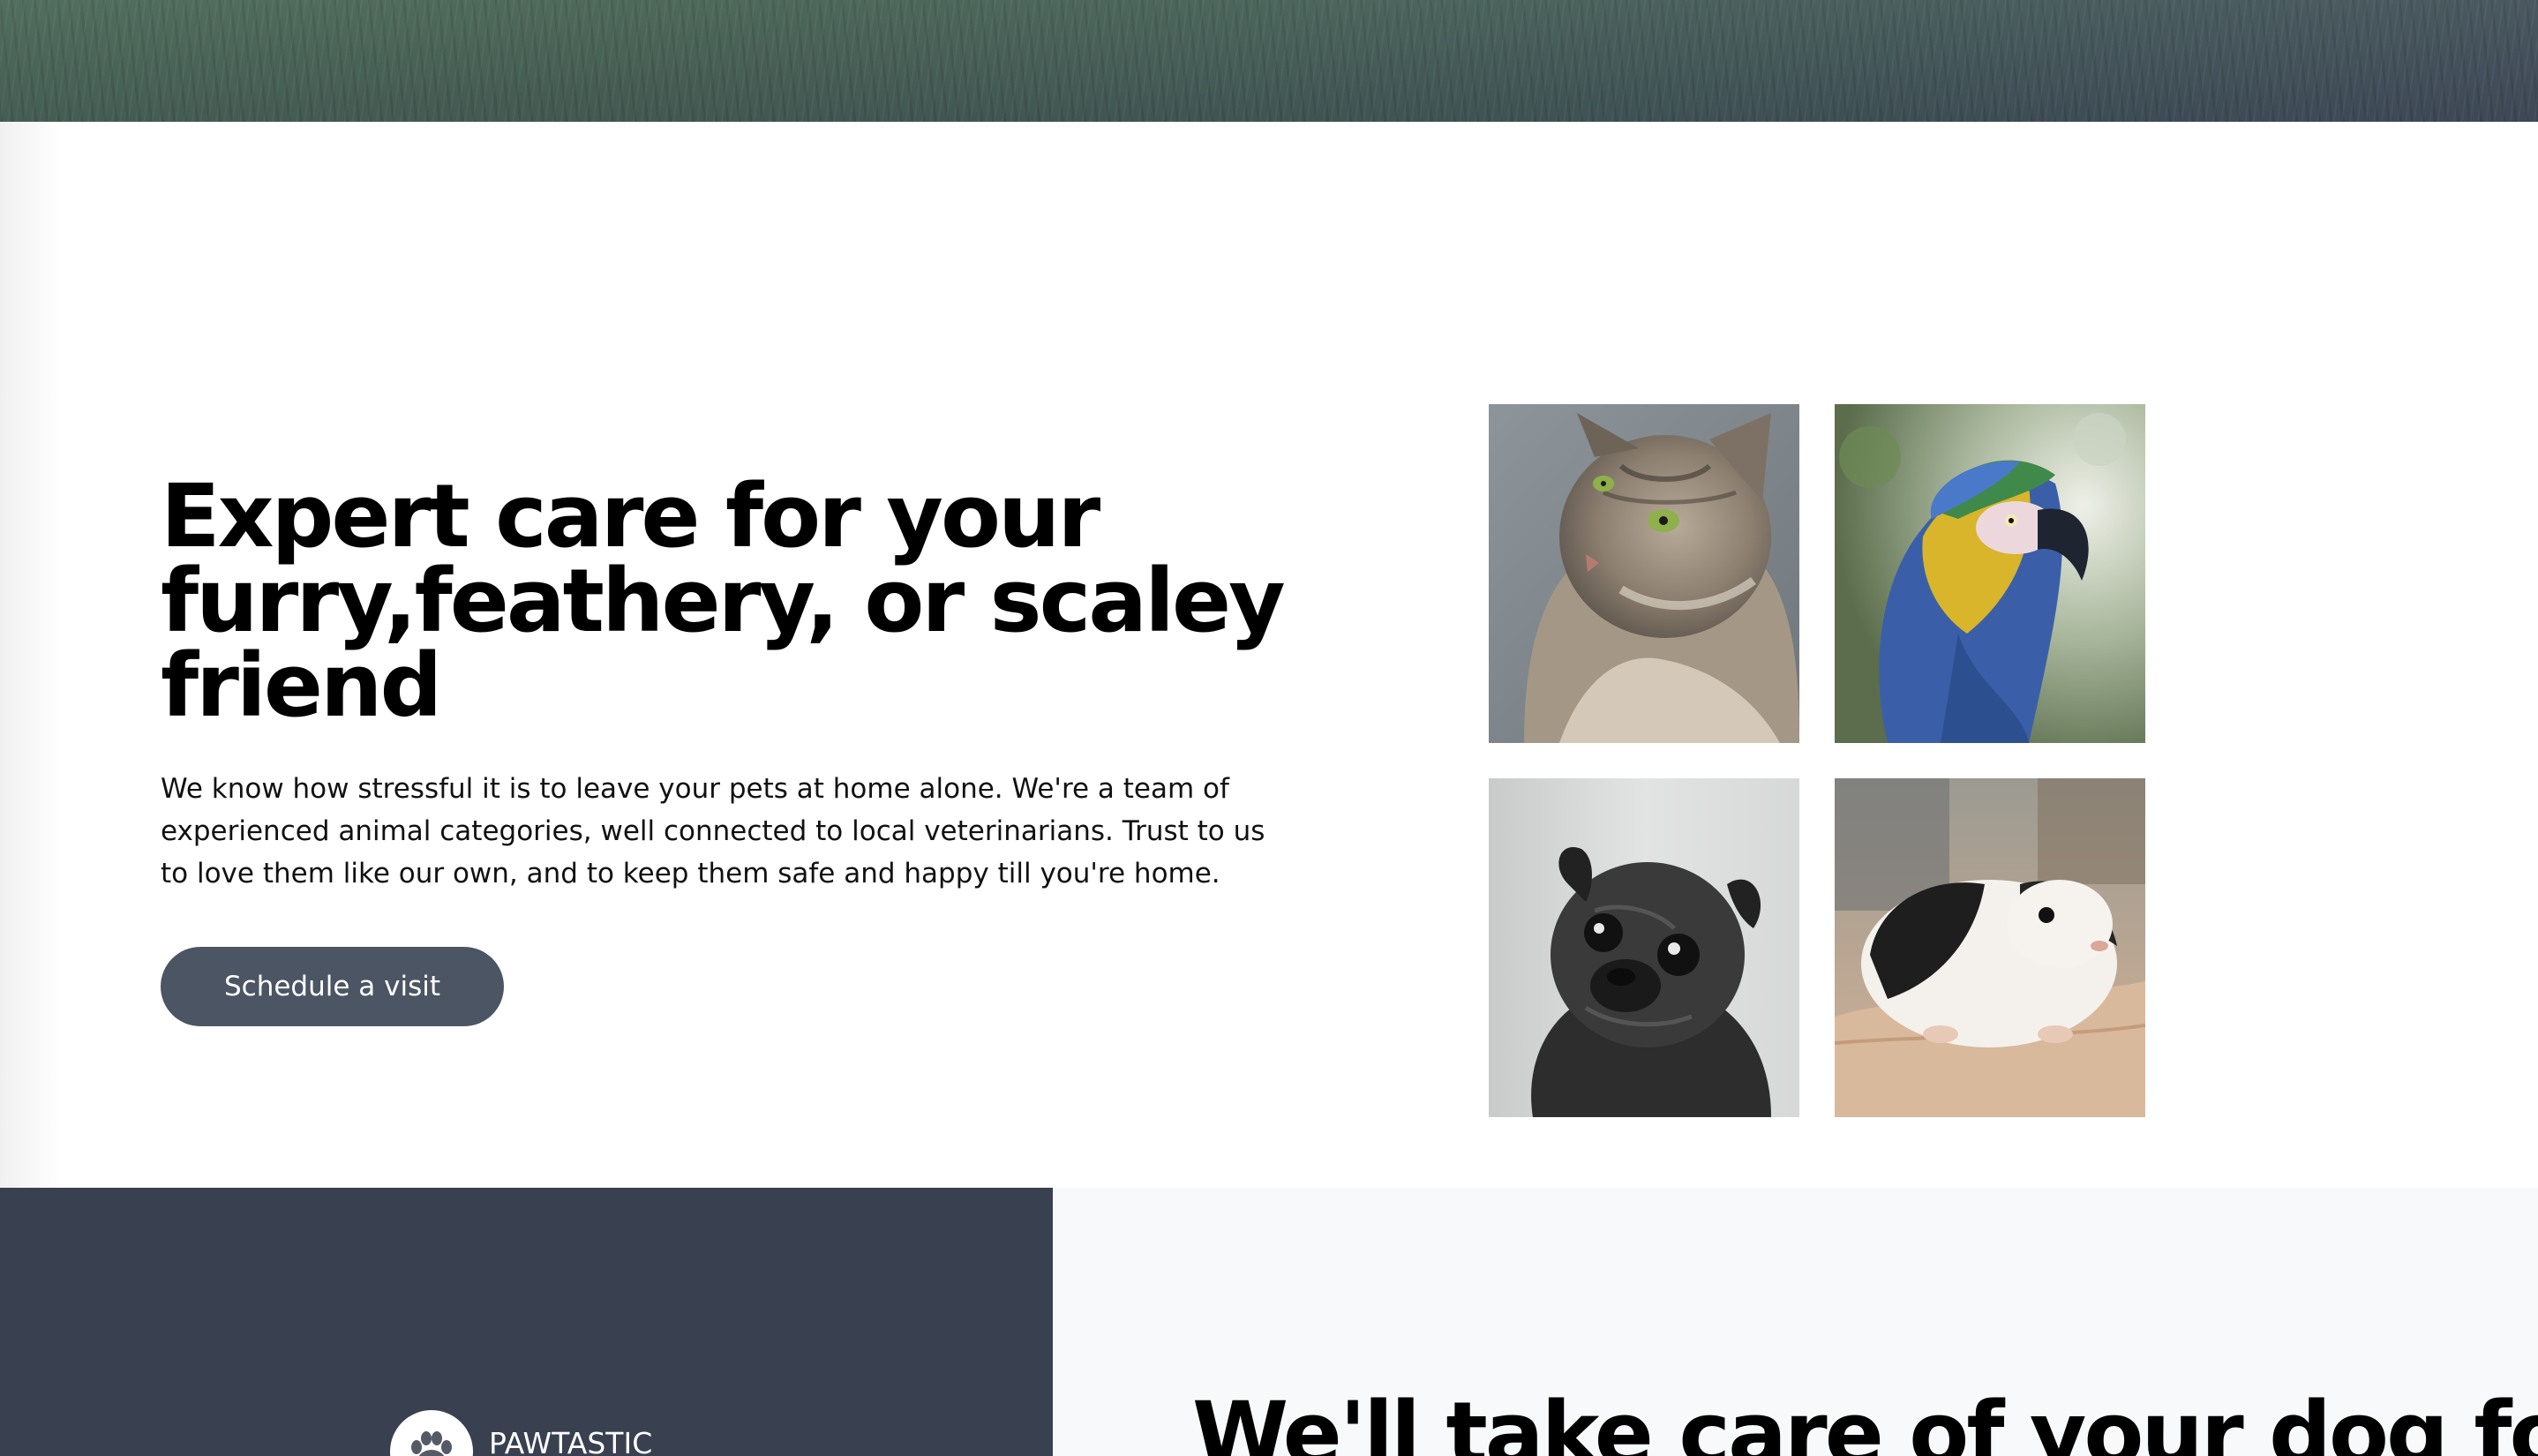 This screenshot has height=1456, width=2538. Describe the element at coordinates (332, 986) in the screenshot. I see `schedule-visit-button: Schedule a visit` at that location.